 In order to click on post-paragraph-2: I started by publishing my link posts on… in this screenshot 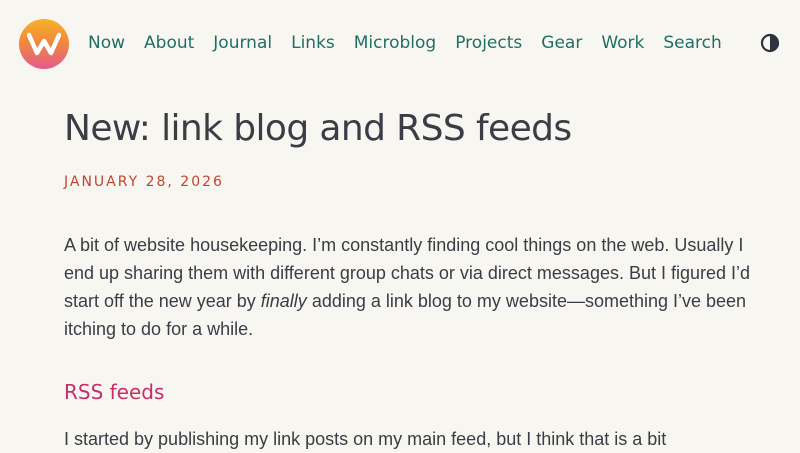, I will do `click(365, 439)`.